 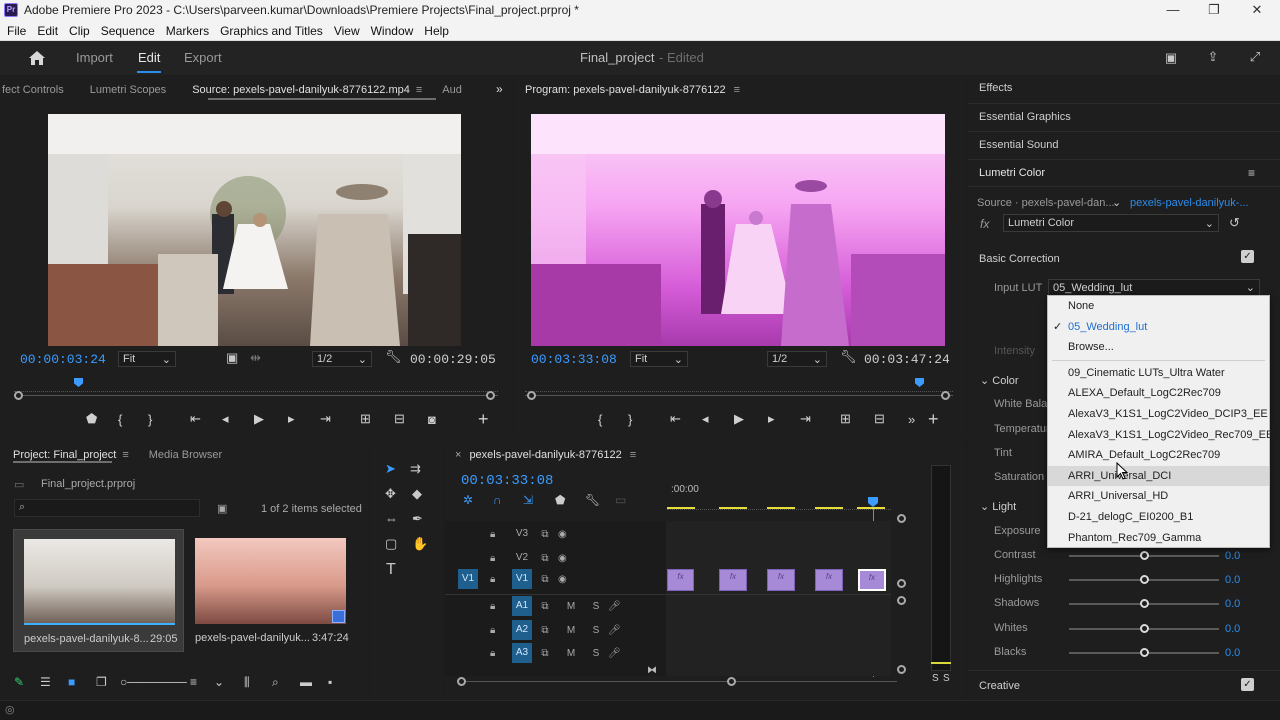 What do you see at coordinates (1158, 393) in the screenshot?
I see `lut-option: ALEXA_Default_LogC2Rec709` at bounding box center [1158, 393].